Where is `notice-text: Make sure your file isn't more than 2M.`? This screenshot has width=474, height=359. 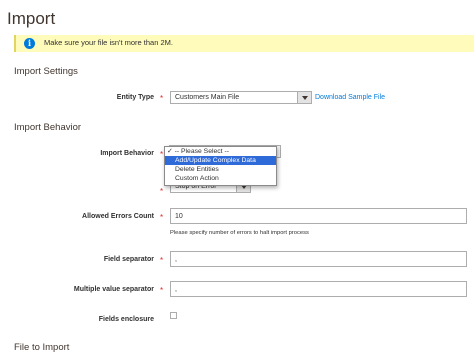
notice-text: Make sure your file isn't more than 2M. is located at coordinates (108, 42).